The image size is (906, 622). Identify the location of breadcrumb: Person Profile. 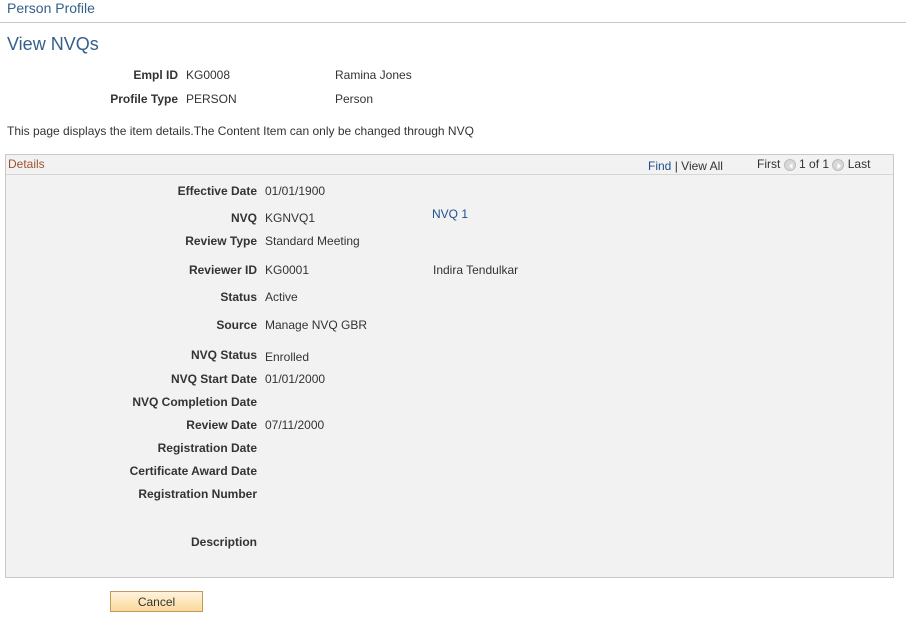
(51, 8).